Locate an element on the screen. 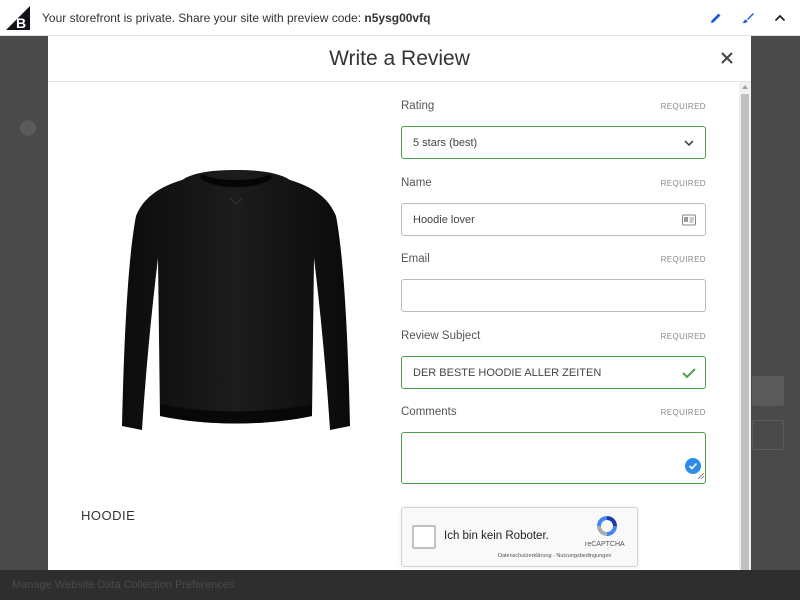 Image resolution: width=800 pixels, height=600 pixels. modal-title: Write a Review is located at coordinates (399, 58).